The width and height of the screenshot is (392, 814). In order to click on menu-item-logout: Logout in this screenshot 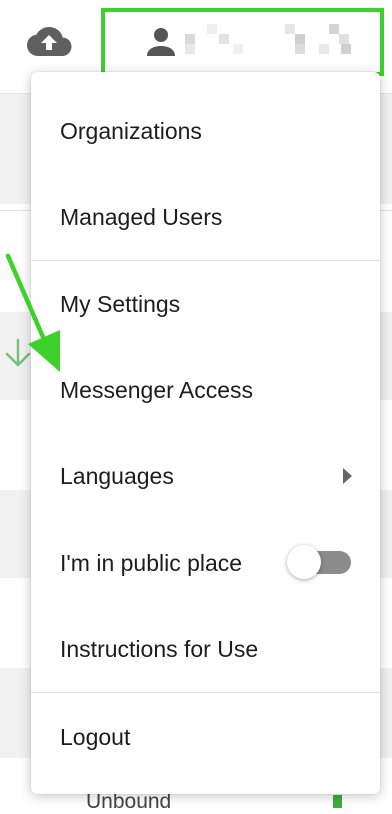, I will do `click(205, 737)`.